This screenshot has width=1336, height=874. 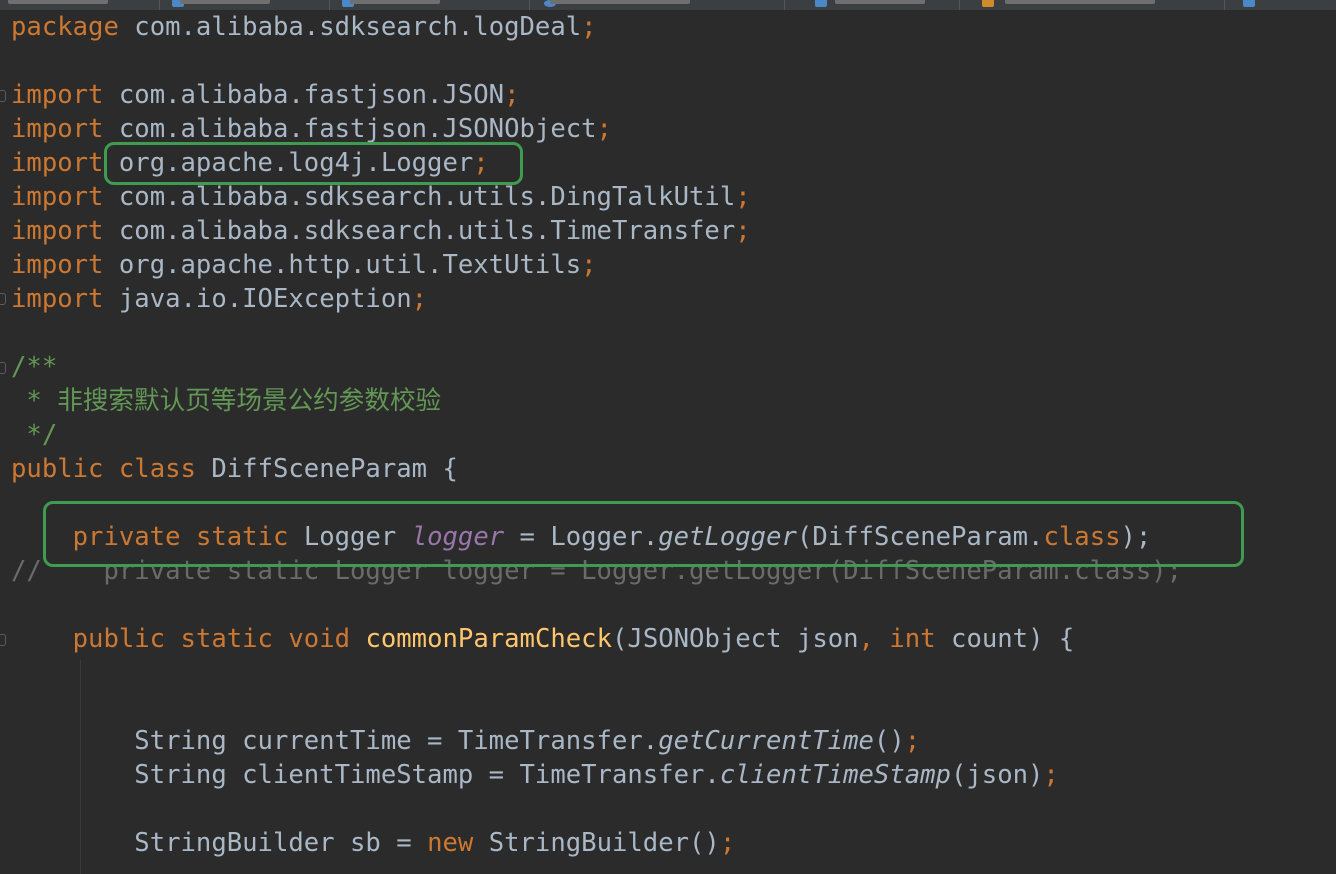 What do you see at coordinates (265, 95) in the screenshot?
I see `import-line: import com.alibaba.fastjson.JSON;` at bounding box center [265, 95].